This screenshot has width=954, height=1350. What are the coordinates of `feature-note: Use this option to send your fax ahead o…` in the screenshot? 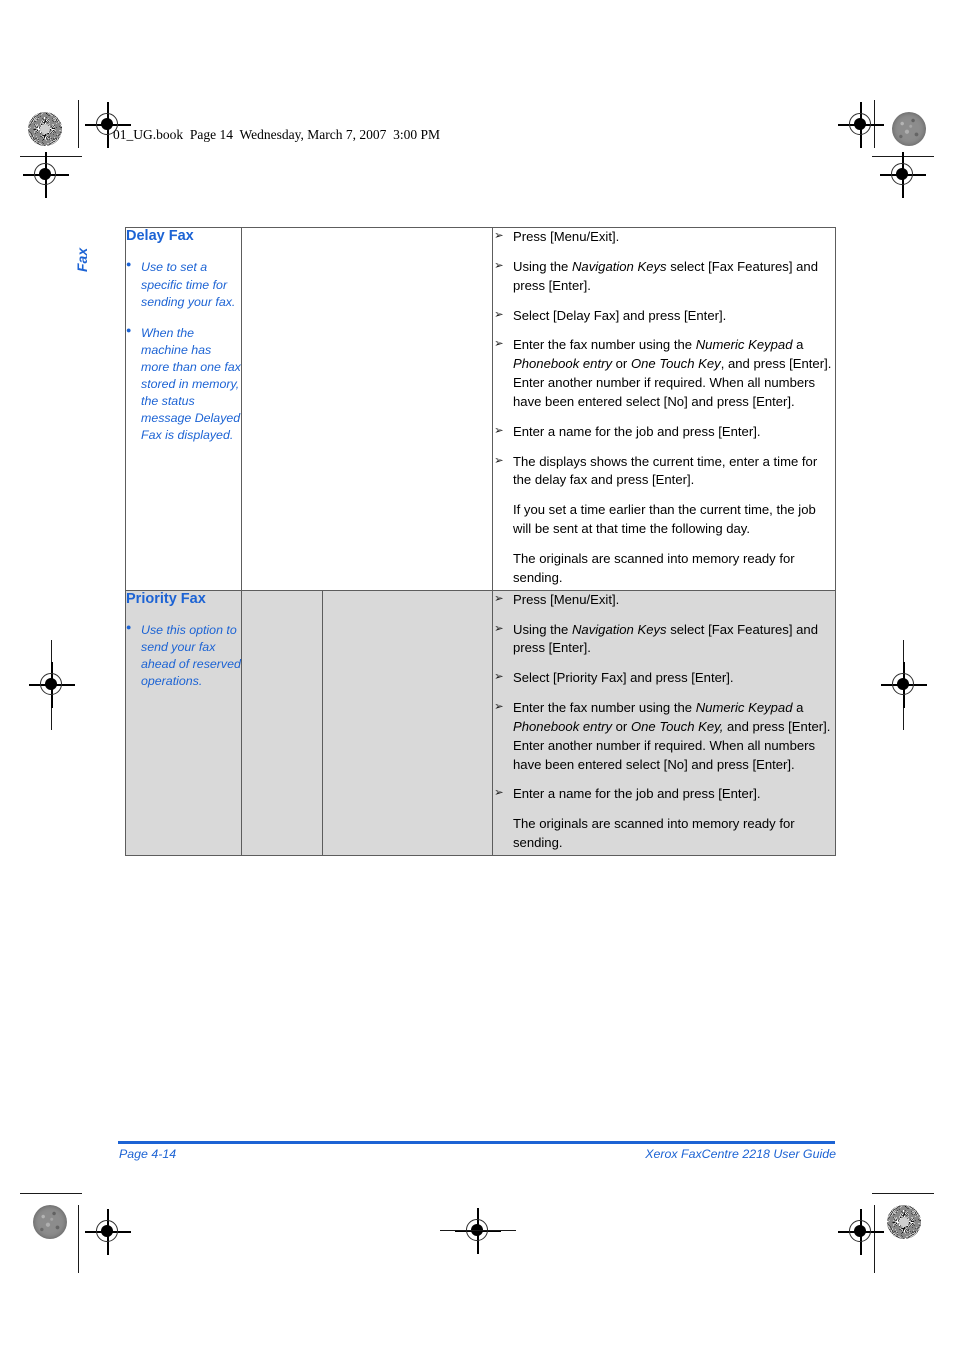 It's located at (183, 655).